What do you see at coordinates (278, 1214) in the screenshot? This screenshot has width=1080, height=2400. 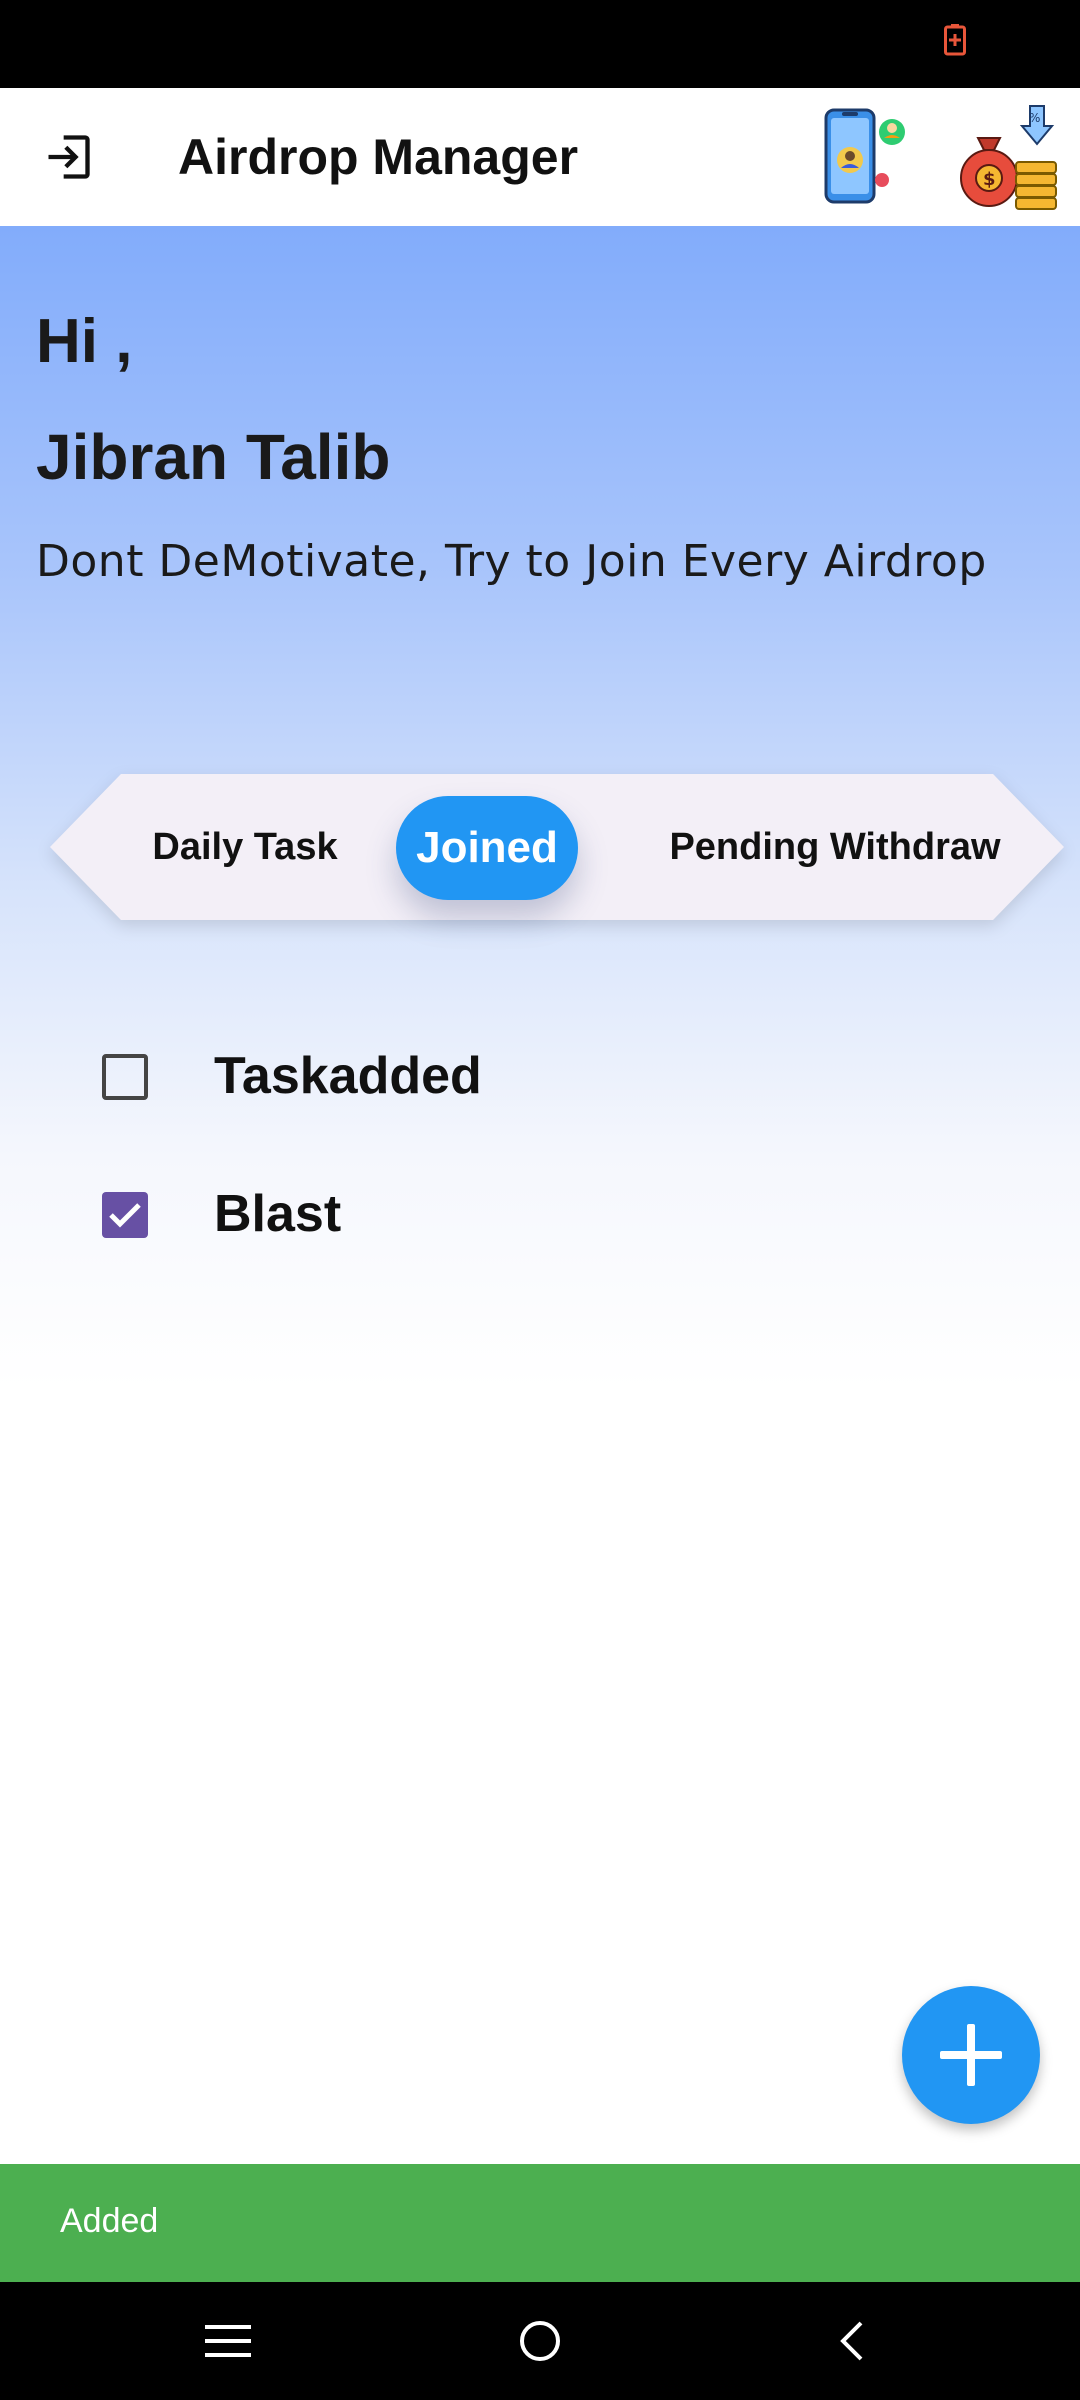 I see `task-label: Blast` at bounding box center [278, 1214].